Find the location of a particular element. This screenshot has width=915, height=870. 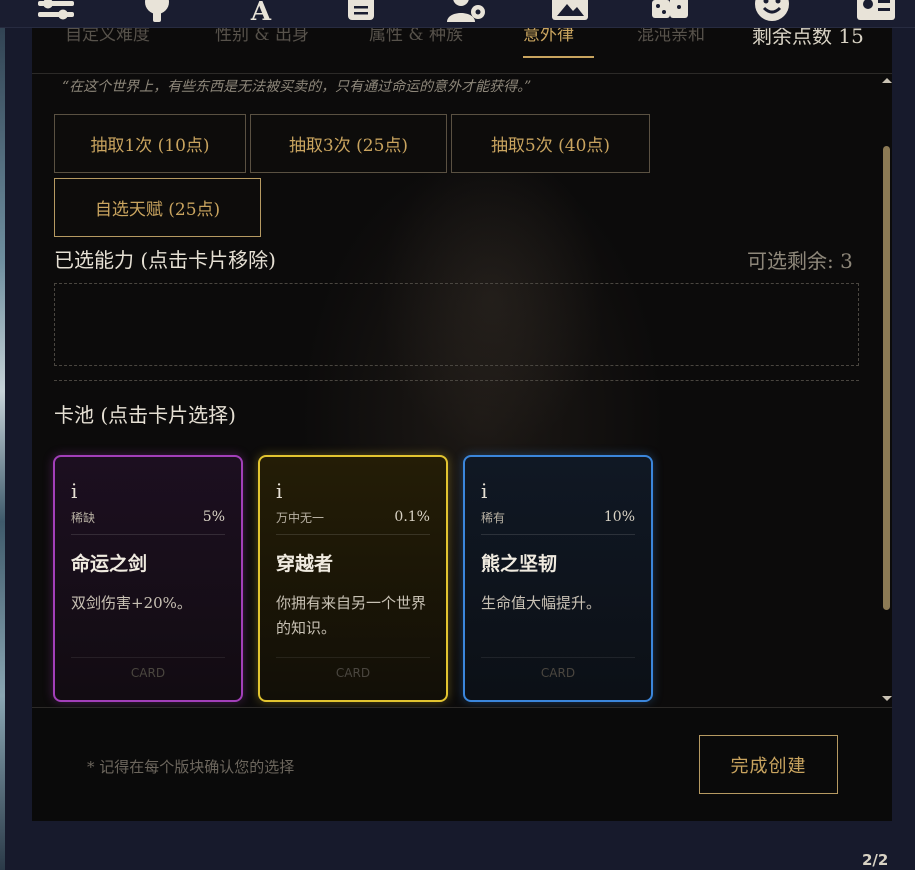

section-divider is located at coordinates (456, 380).